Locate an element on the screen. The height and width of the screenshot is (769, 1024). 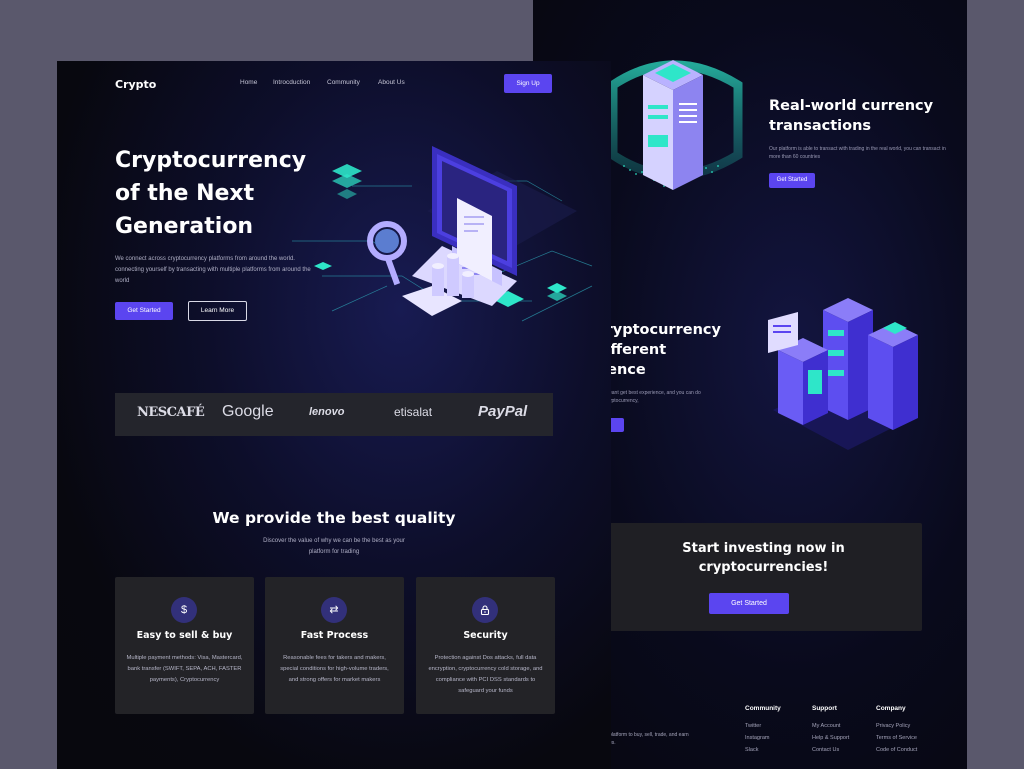
footer-heading: Support is located at coordinates (824, 708).